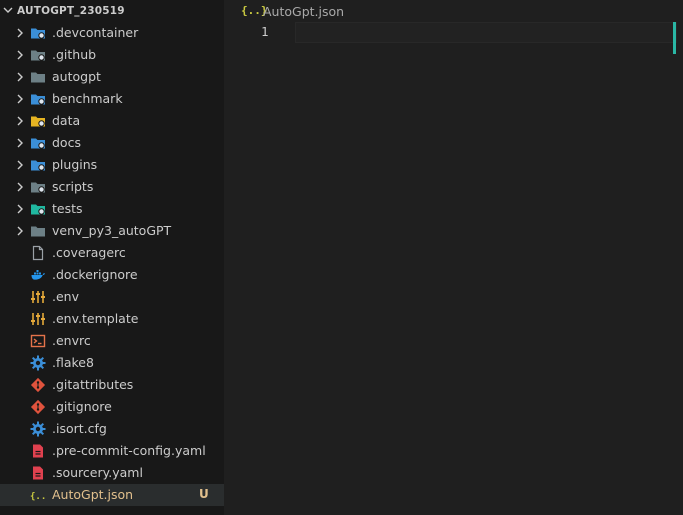 This screenshot has height=515, width=683. Describe the element at coordinates (112, 143) in the screenshot. I see `tree-folder-docs: docs` at that location.